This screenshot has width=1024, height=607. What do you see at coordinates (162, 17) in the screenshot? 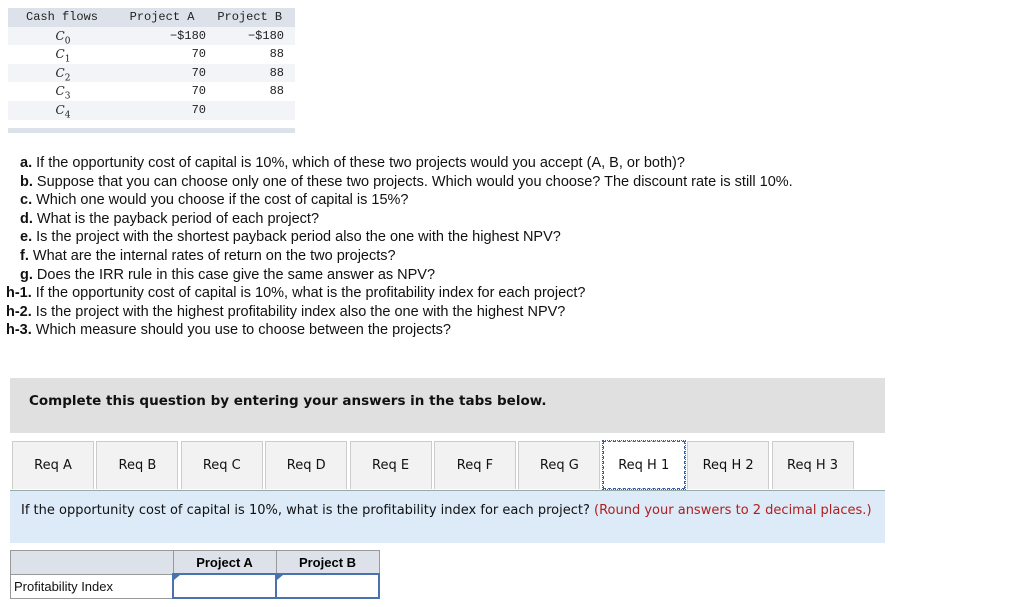
I see `header-project-a: Project A` at bounding box center [162, 17].